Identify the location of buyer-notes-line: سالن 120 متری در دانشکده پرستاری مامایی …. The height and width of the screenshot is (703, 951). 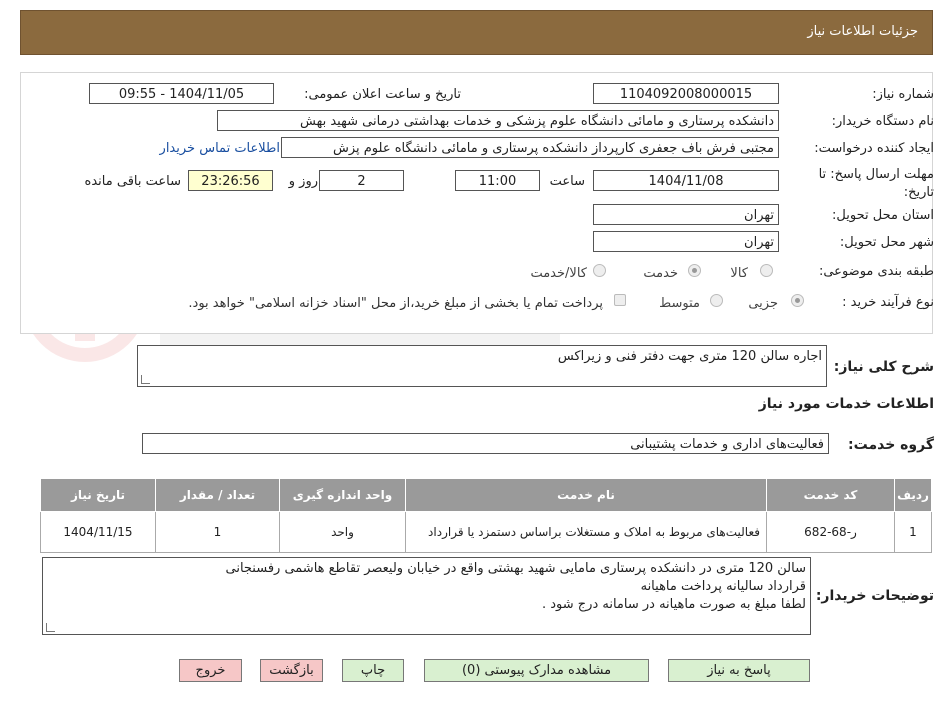
(516, 568).